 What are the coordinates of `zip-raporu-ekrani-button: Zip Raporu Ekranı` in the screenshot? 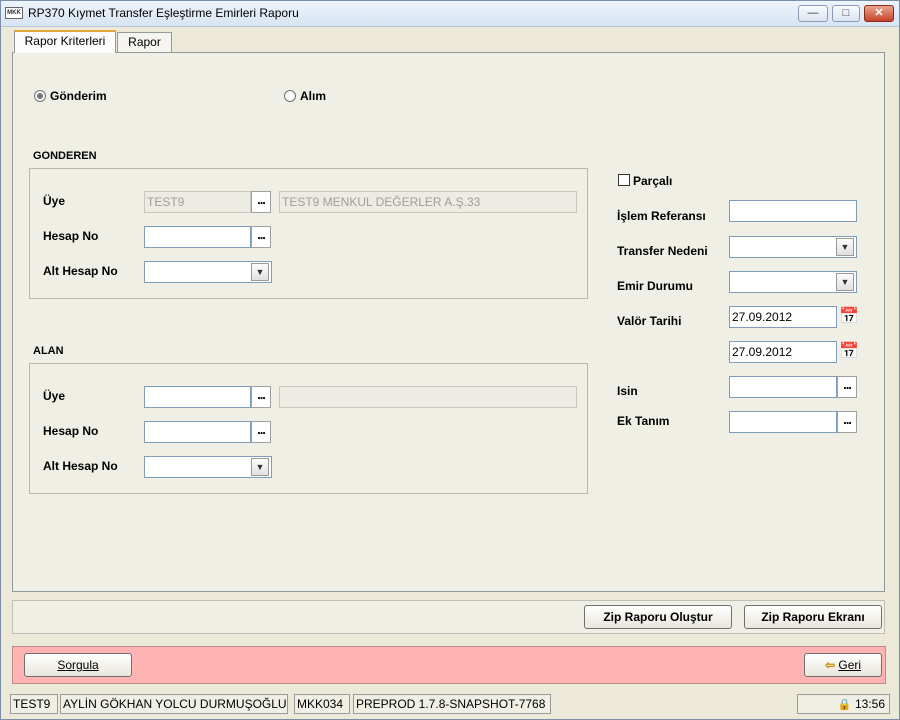 It's located at (813, 617).